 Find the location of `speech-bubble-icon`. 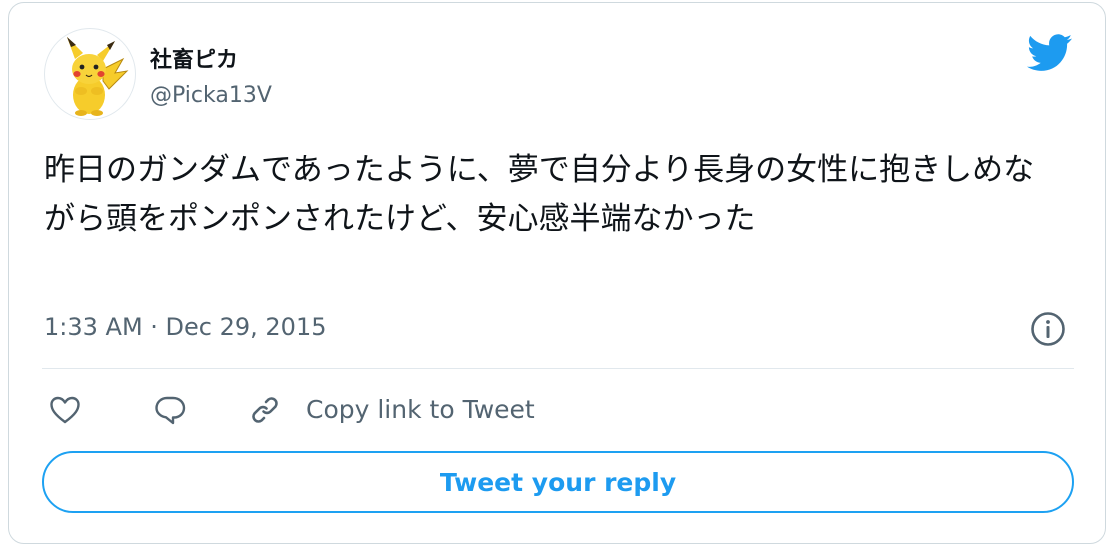

speech-bubble-icon is located at coordinates (170, 410).